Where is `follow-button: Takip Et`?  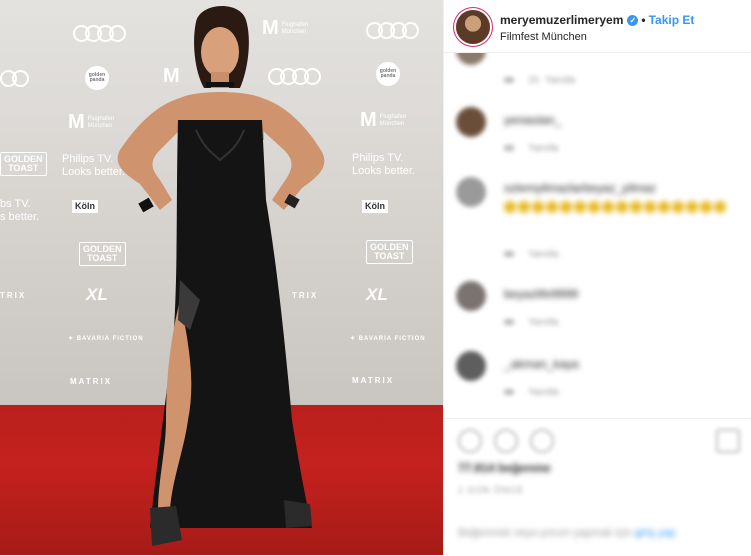 follow-button: Takip Et is located at coordinates (672, 20).